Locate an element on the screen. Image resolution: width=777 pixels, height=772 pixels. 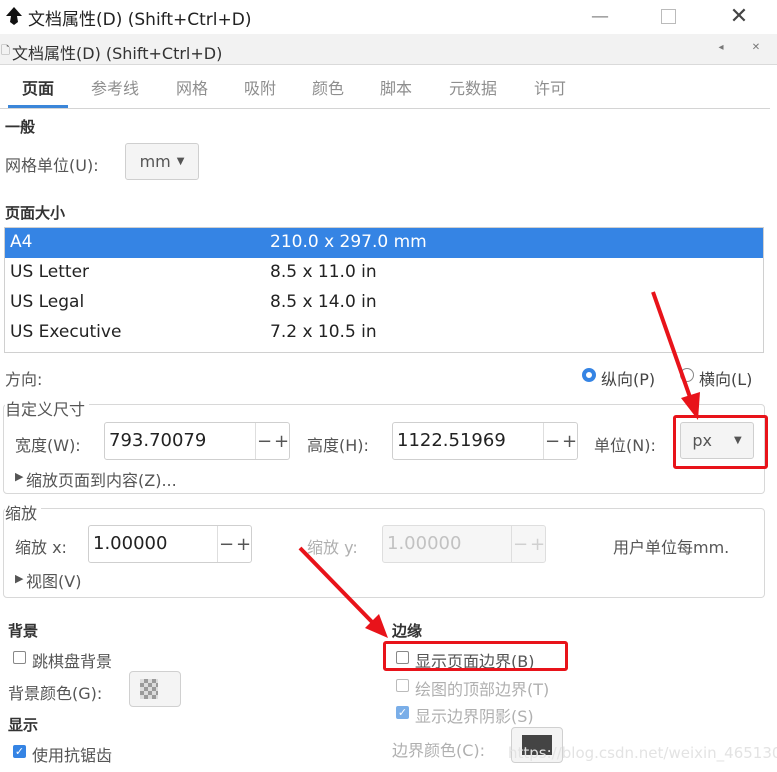
landscape-radio is located at coordinates (687, 375).